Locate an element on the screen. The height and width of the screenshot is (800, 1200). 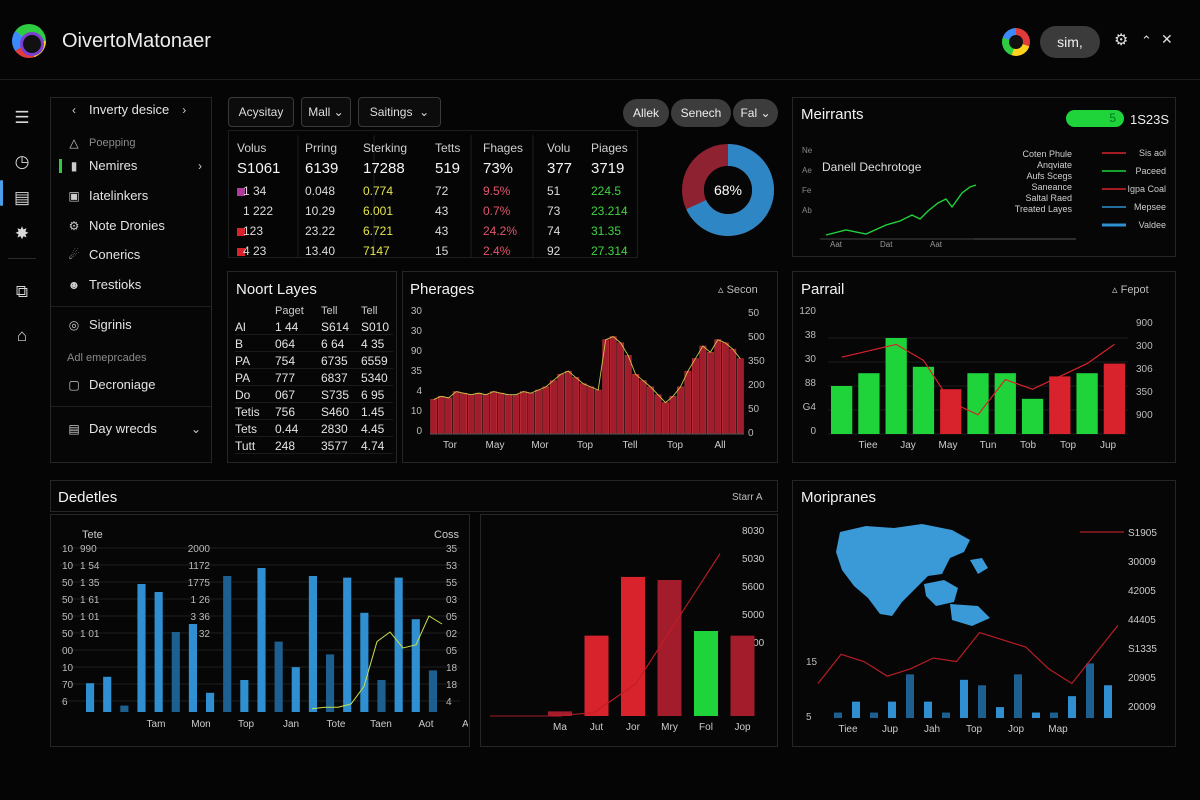
metrics-cell: 1 34 is located at coordinates (255, 191).